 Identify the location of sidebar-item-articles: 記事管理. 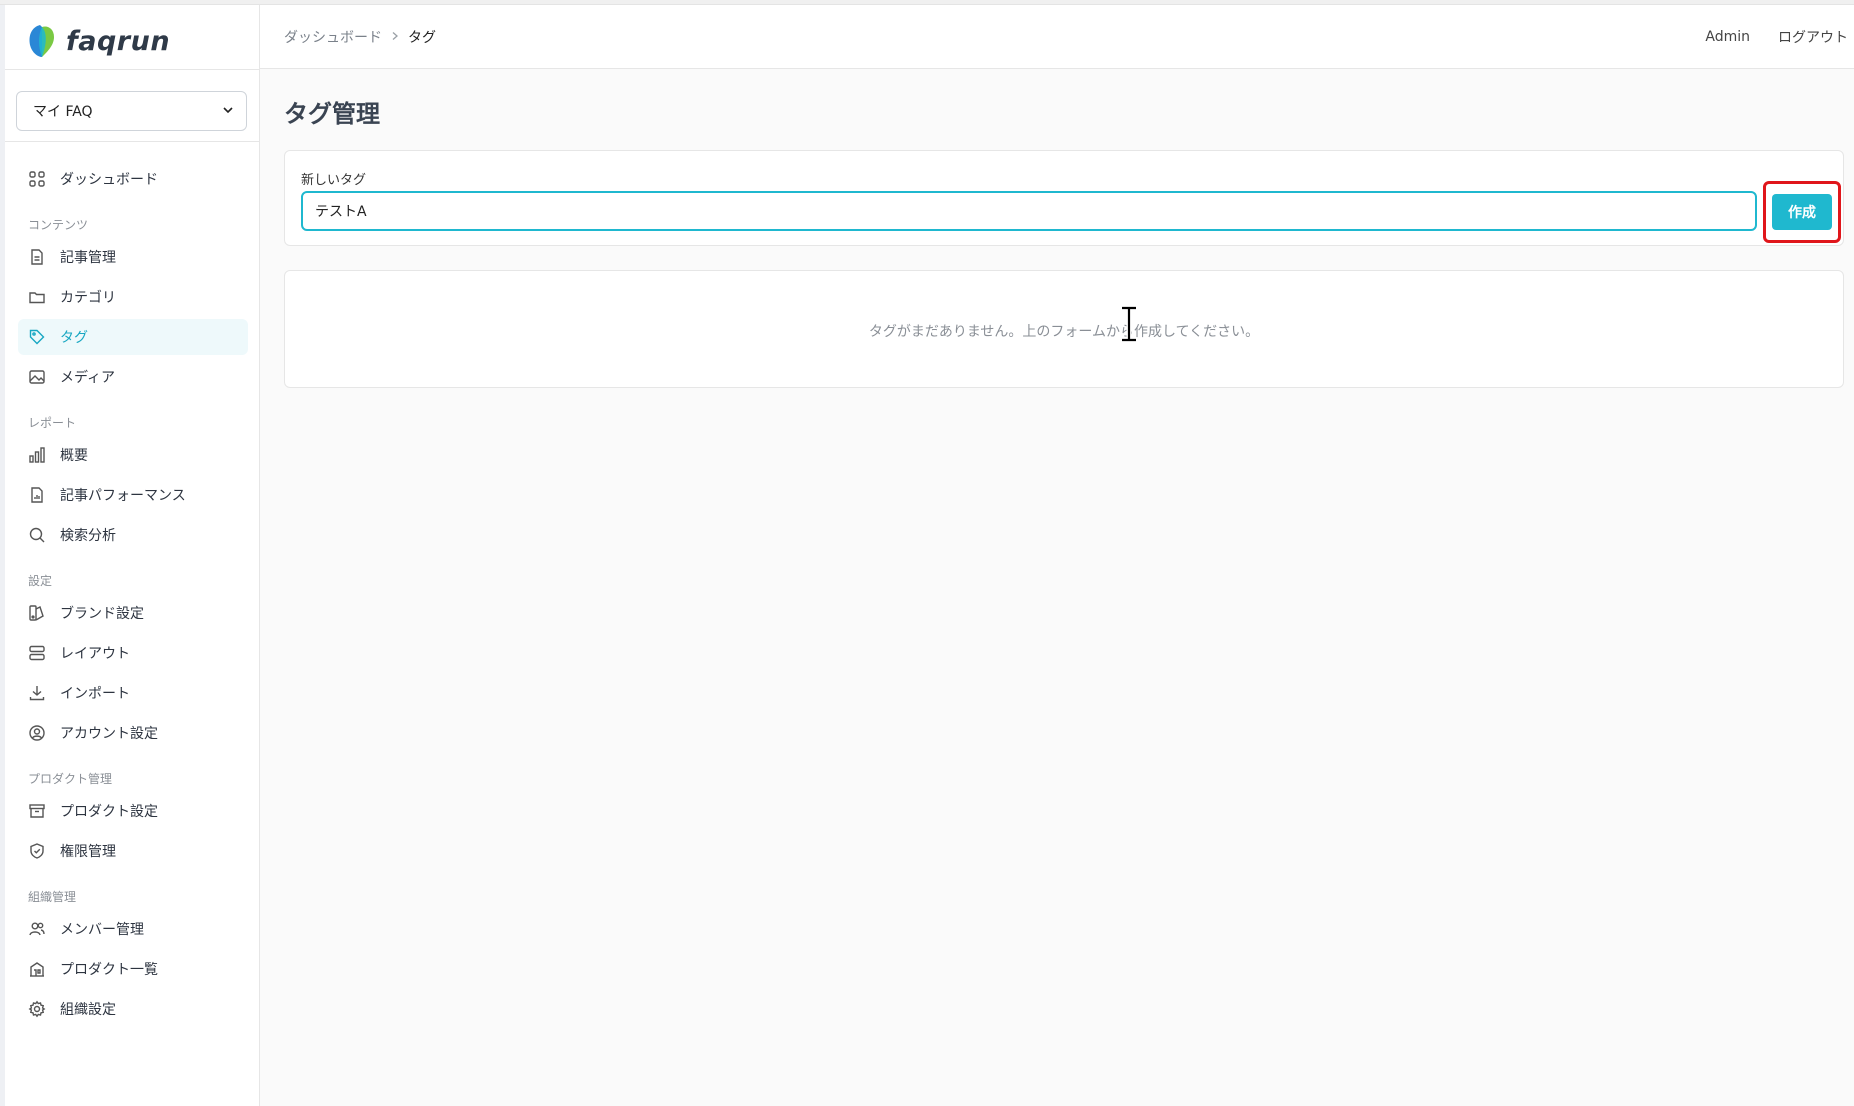
(133, 257).